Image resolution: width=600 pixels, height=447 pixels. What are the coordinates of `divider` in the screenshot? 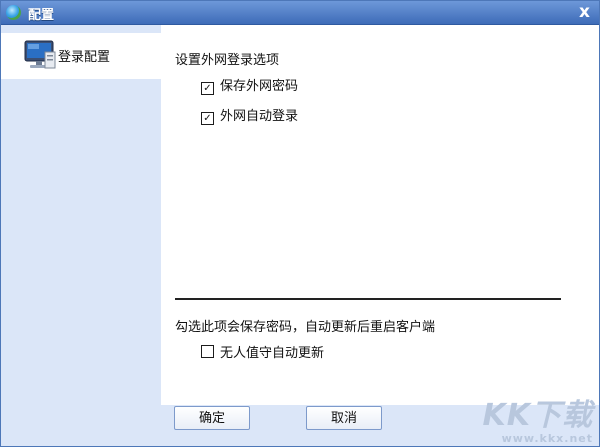 It's located at (368, 299).